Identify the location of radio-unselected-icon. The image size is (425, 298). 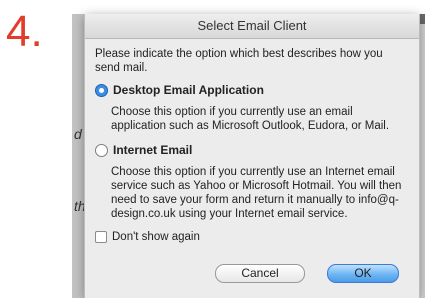
(101, 150).